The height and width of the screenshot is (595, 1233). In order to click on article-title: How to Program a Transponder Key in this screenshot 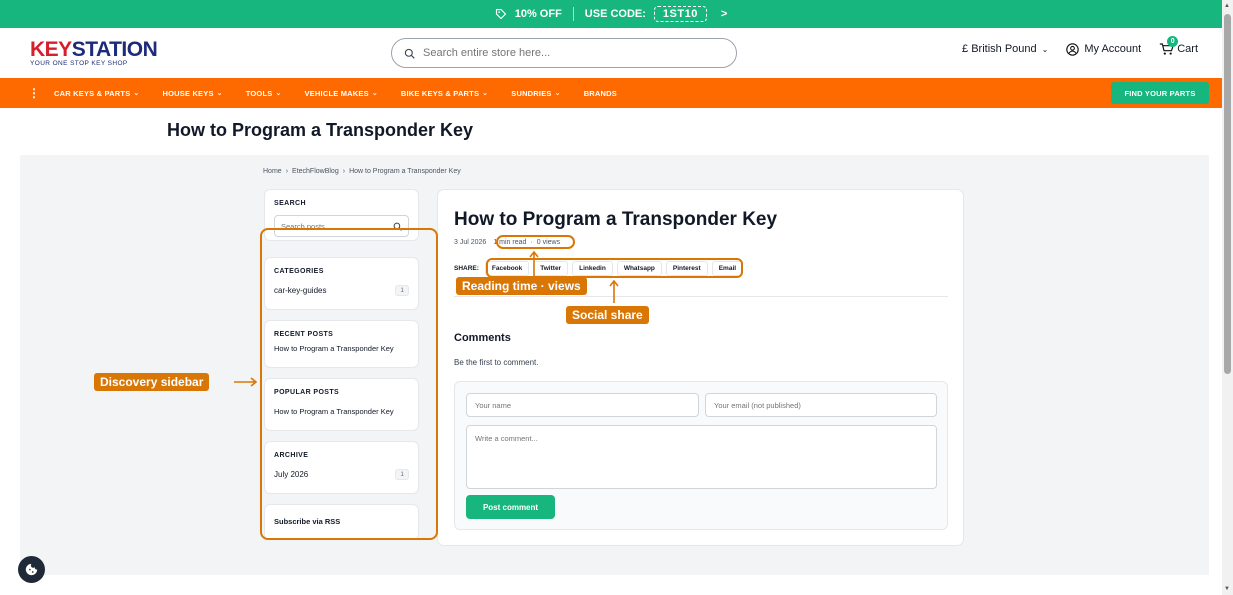, I will do `click(616, 219)`.